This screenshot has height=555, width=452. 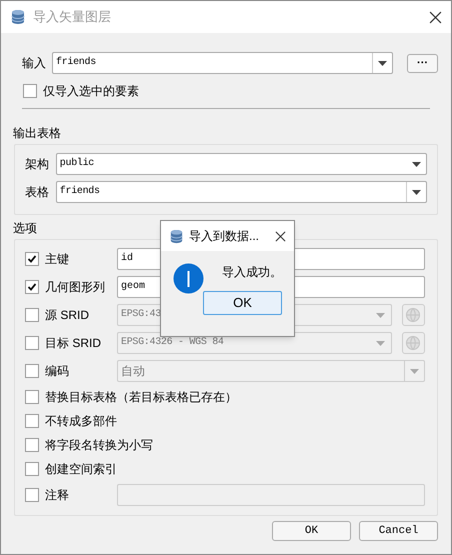 I want to click on checkbox-label: 仅导入选中的要素, so click(x=91, y=91).